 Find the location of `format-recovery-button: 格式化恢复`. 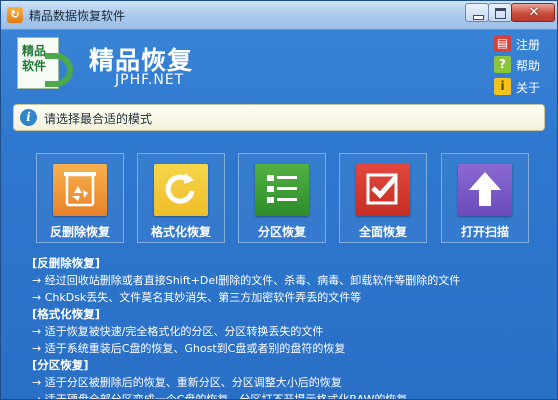

format-recovery-button: 格式化恢复 is located at coordinates (181, 198).